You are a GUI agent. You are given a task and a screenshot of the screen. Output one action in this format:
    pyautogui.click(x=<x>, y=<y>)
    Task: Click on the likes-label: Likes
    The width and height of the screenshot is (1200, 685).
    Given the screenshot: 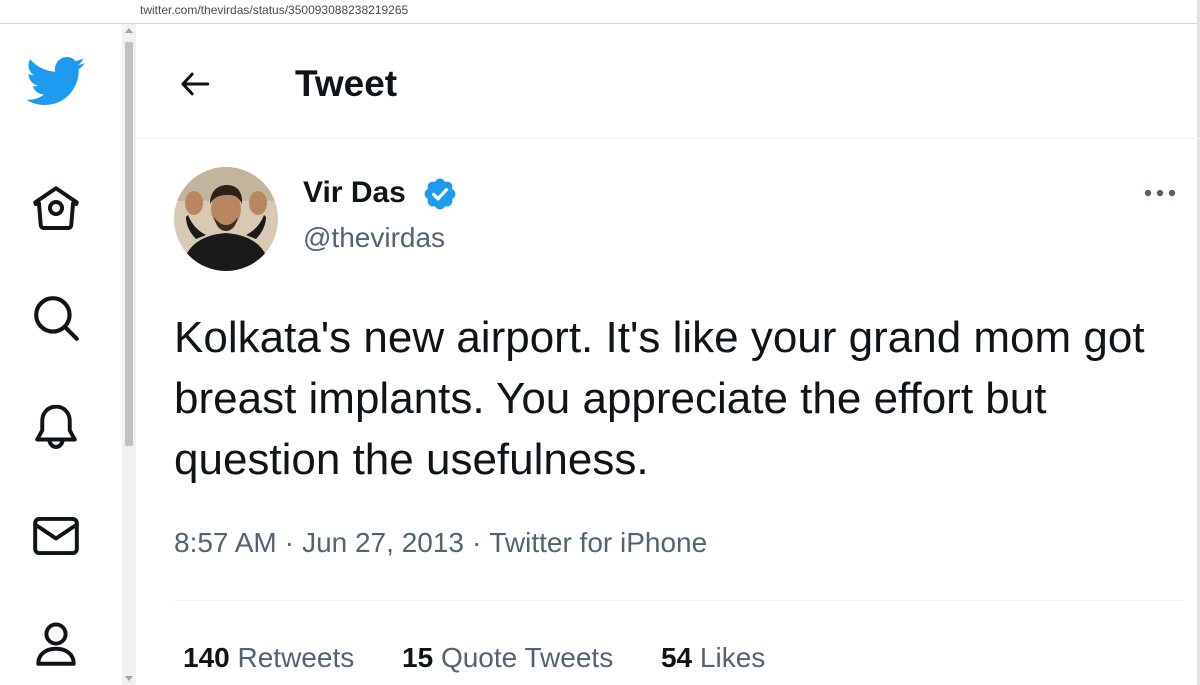 What is the action you would take?
    pyautogui.click(x=732, y=657)
    